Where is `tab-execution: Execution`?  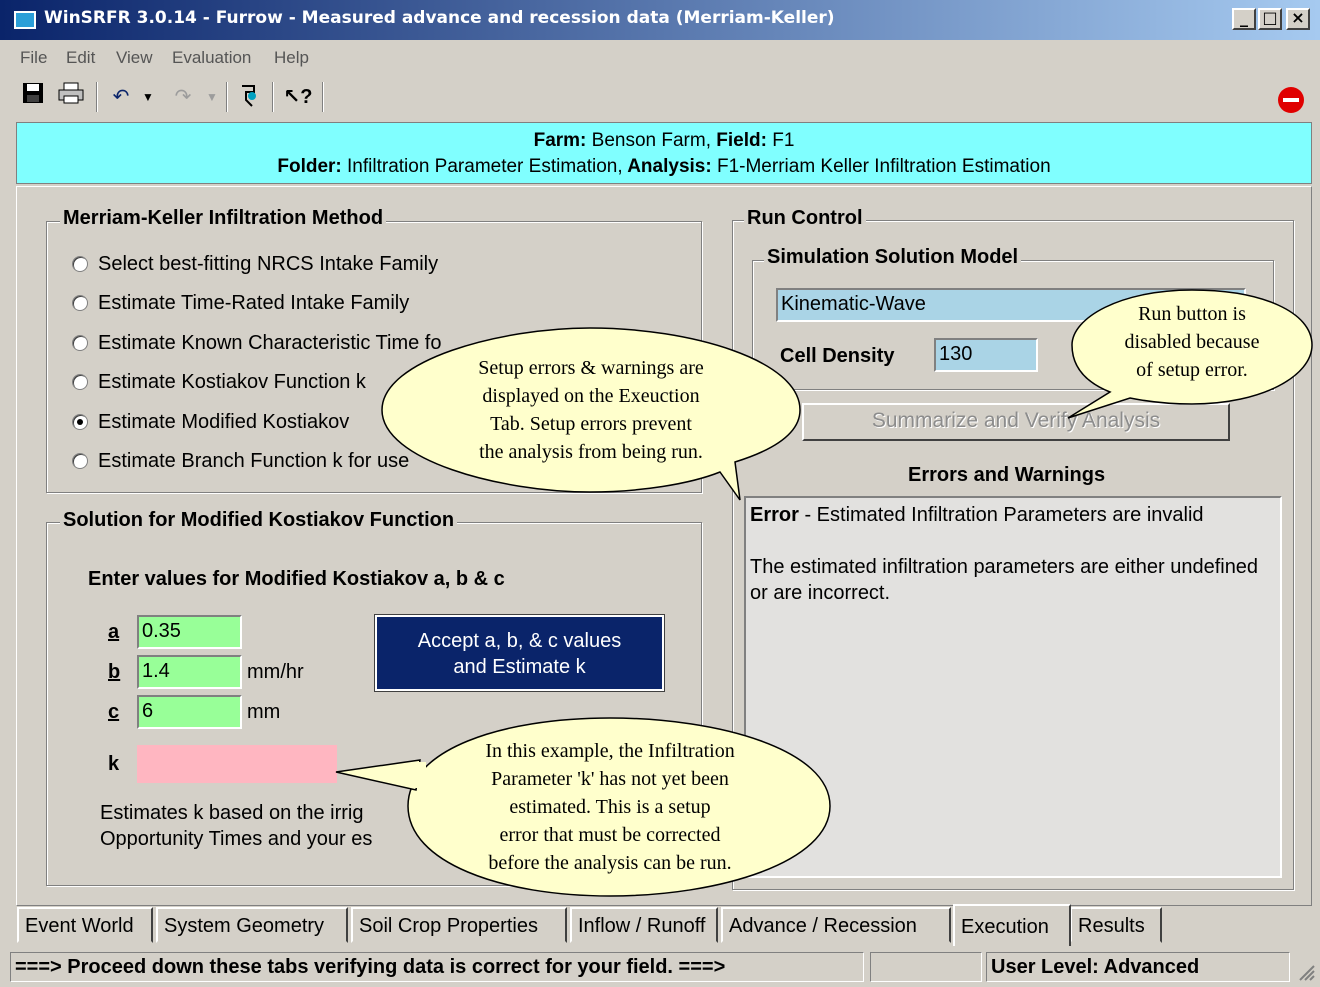
tab-execution: Execution is located at coordinates (1012, 925).